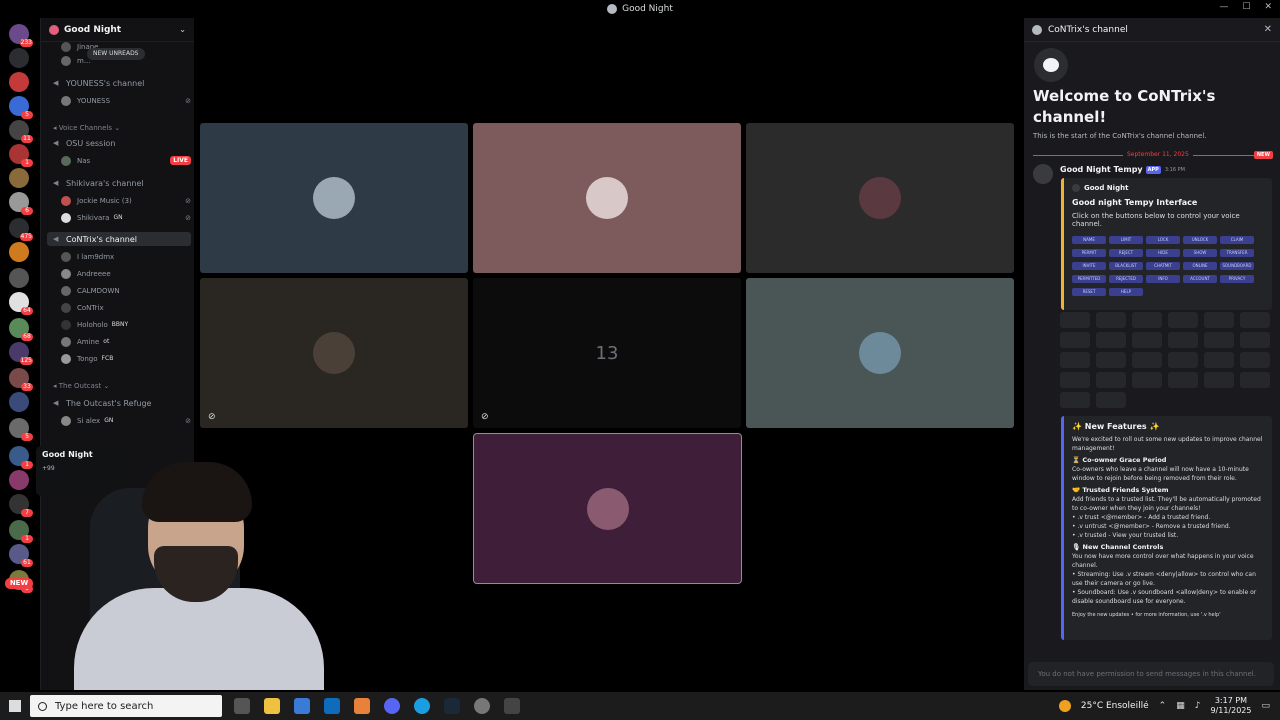  I want to click on chevron-down-icon: ⌄, so click(182, 29).